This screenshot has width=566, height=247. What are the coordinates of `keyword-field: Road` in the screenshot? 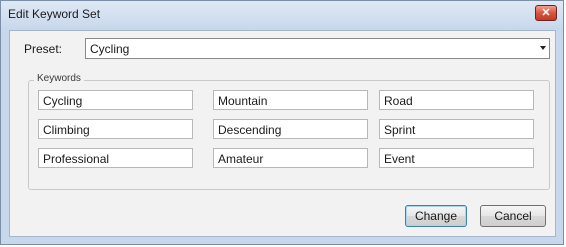 It's located at (456, 100).